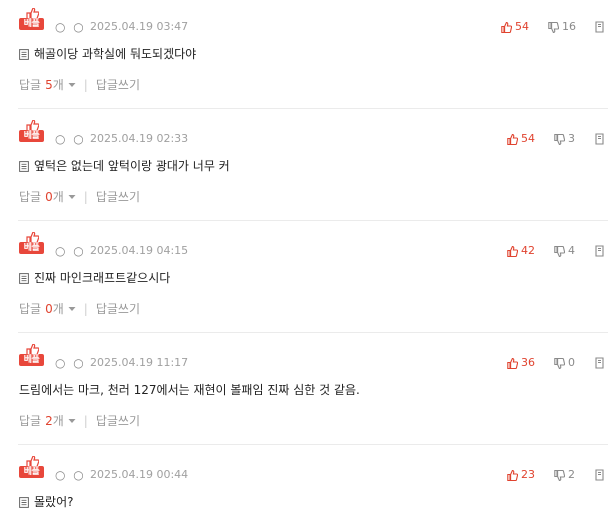 This screenshot has width=608, height=528. I want to click on comment-text: 해골이당 과학실에 둬도되겠다야, so click(115, 54).